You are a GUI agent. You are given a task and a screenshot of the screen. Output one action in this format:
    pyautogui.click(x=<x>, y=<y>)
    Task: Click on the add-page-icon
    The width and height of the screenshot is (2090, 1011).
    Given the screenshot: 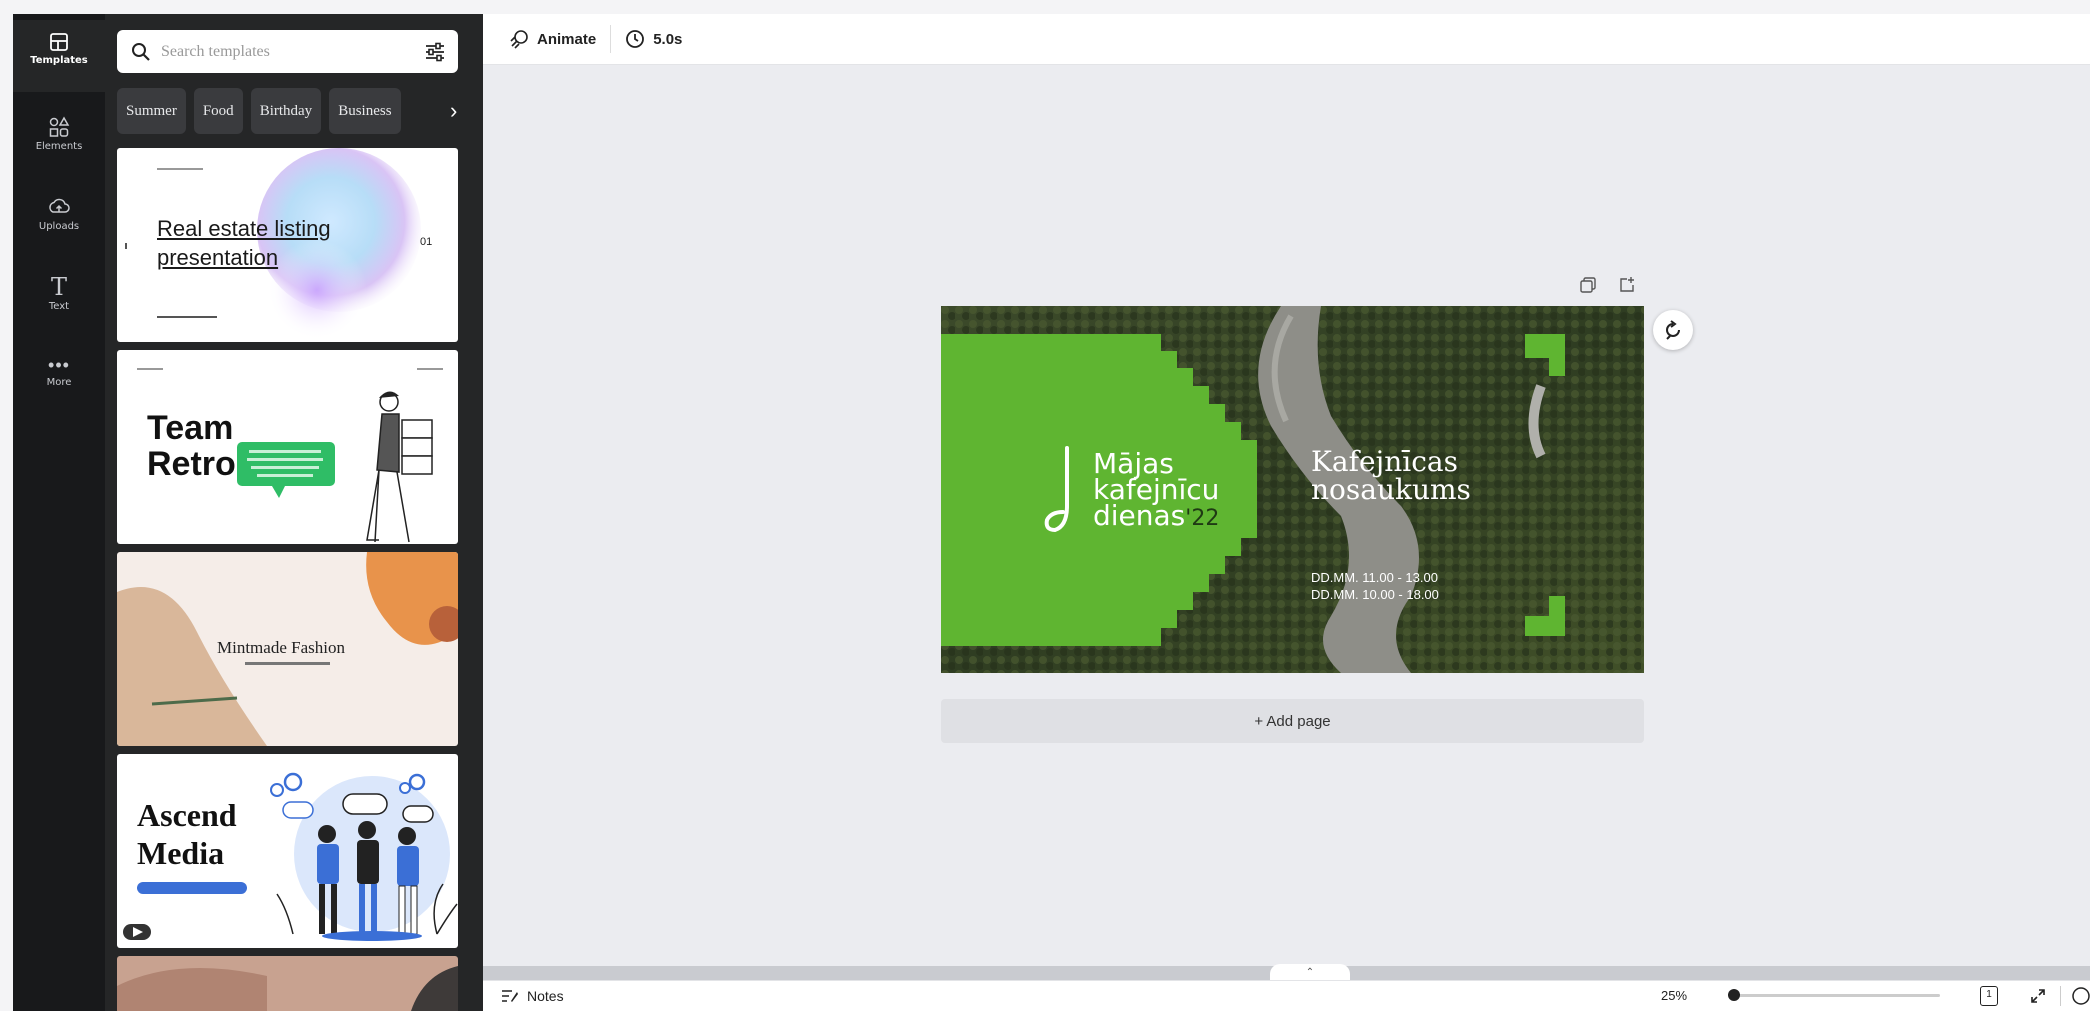 What is the action you would take?
    pyautogui.click(x=1627, y=285)
    